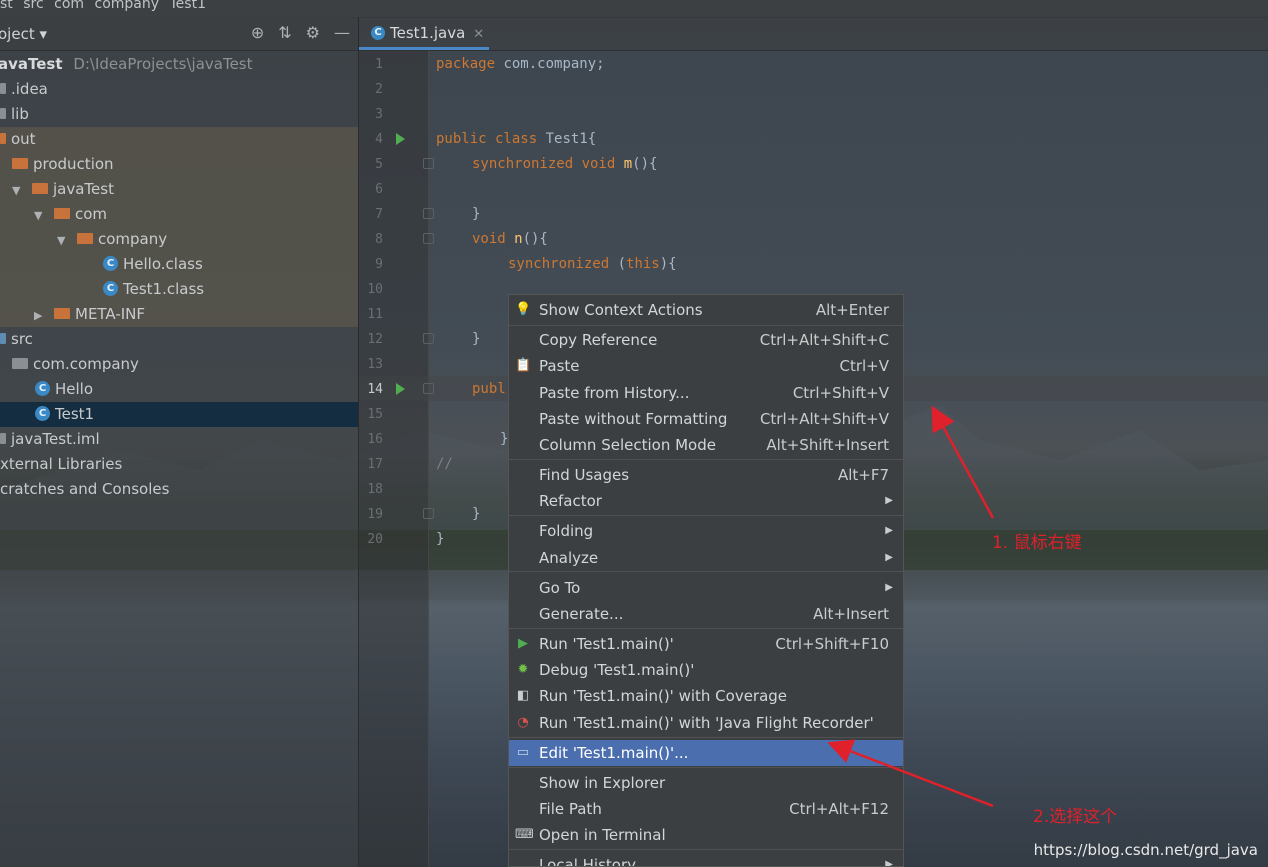 Image resolution: width=1268 pixels, height=867 pixels. I want to click on annotation-arrows, so click(911, 606).